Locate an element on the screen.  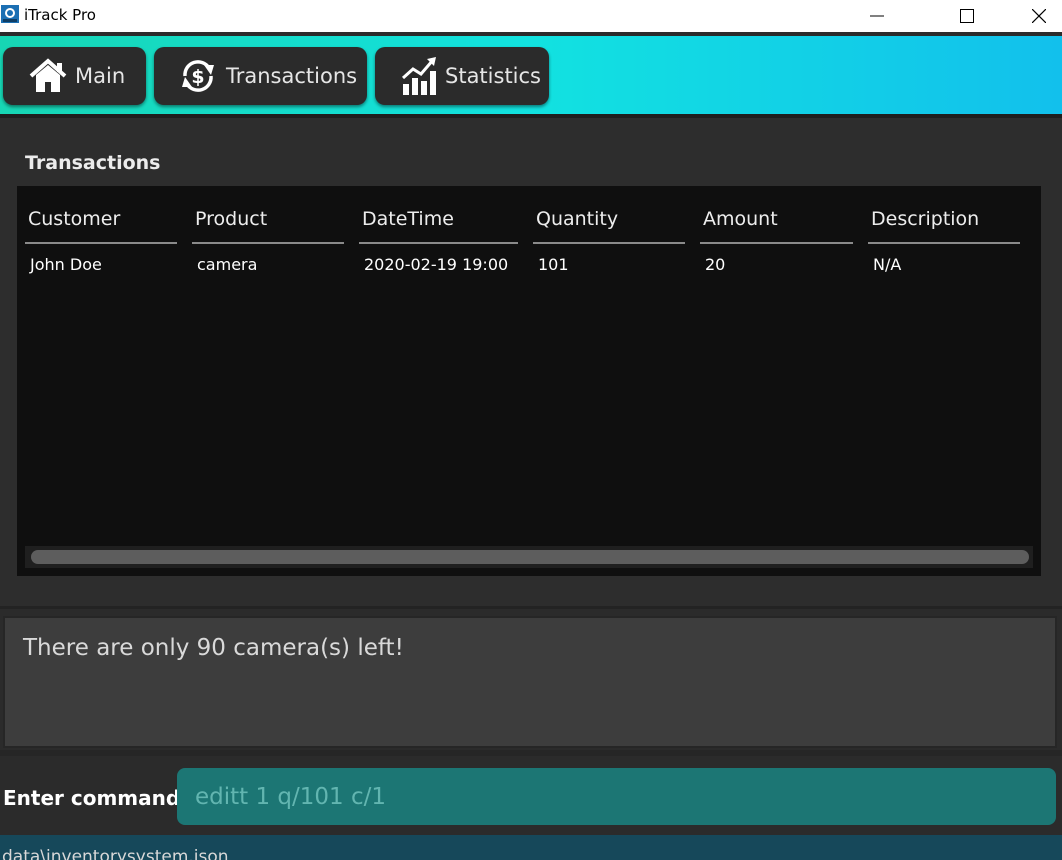
save-location-path: data\inventorysystem.json is located at coordinates (115, 853).